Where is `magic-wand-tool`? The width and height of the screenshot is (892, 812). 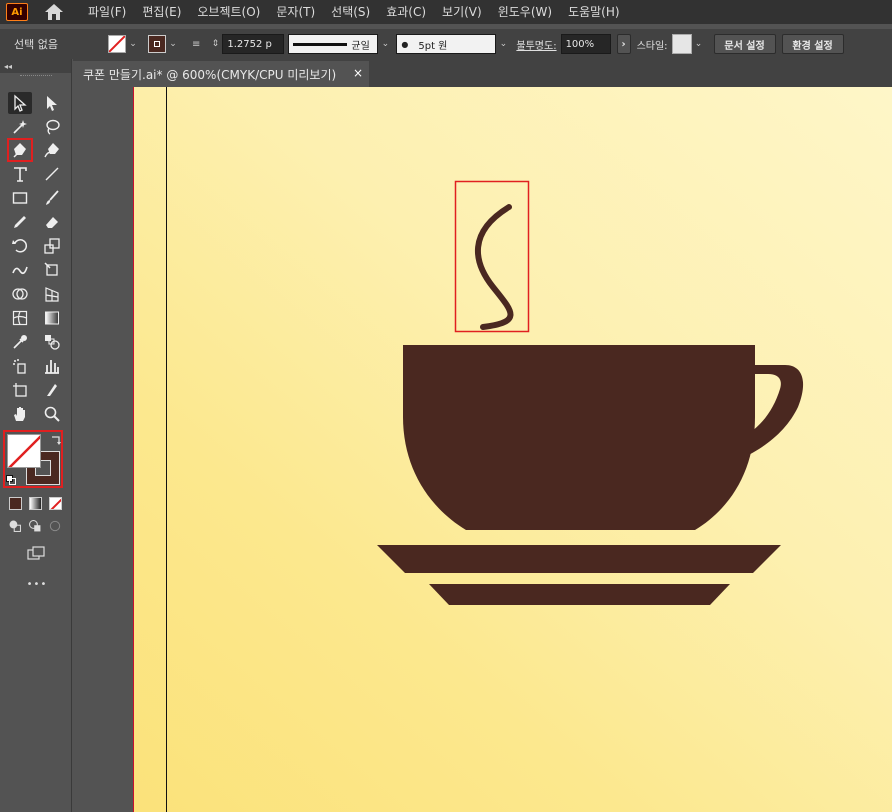 magic-wand-tool is located at coordinates (20, 127).